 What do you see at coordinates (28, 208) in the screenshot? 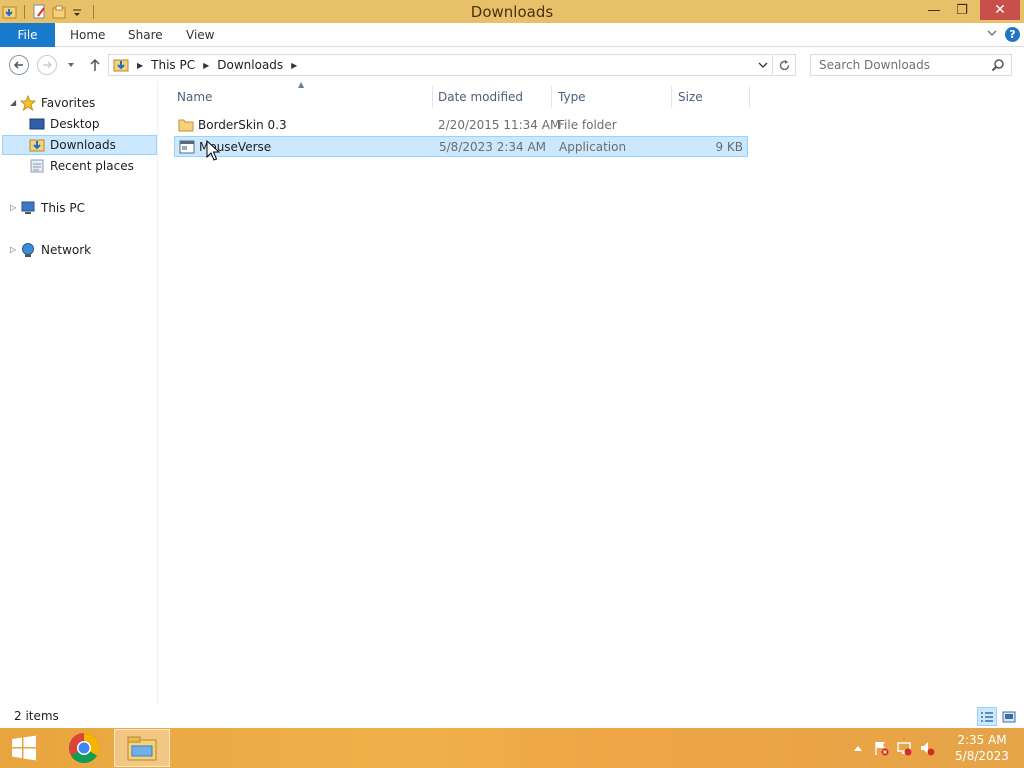
I see `computer-icon` at bounding box center [28, 208].